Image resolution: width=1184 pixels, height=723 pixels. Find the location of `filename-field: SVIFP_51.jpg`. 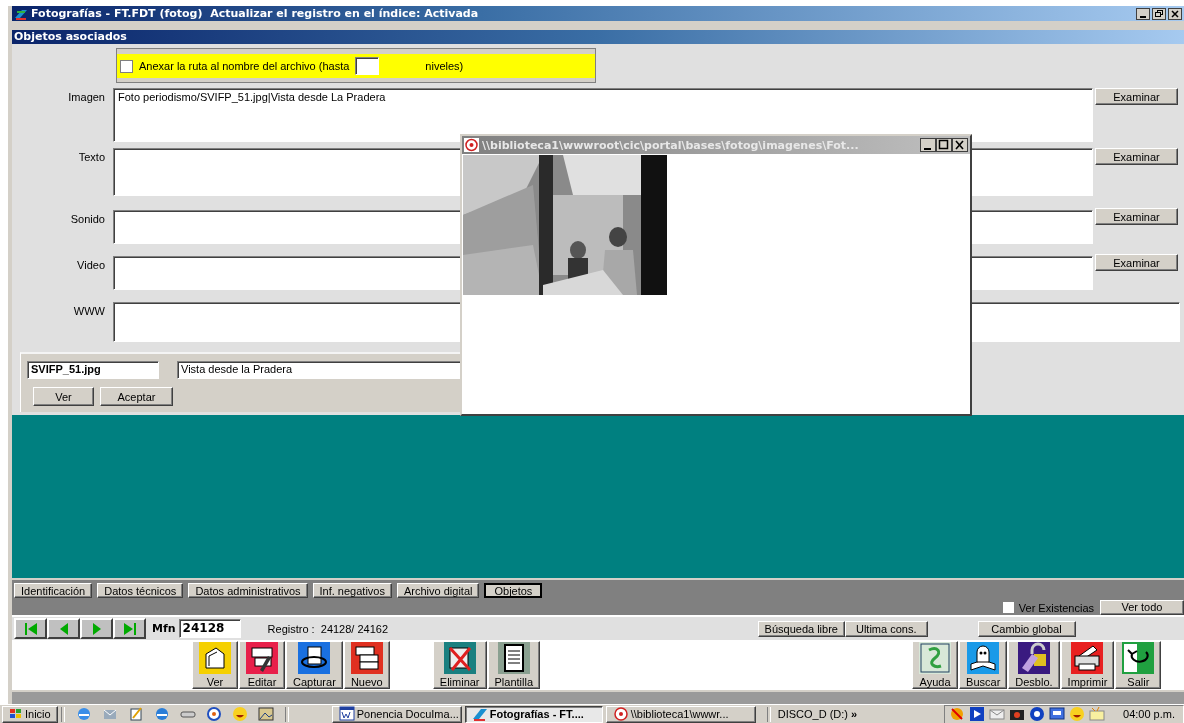

filename-field: SVIFP_51.jpg is located at coordinates (93, 370).